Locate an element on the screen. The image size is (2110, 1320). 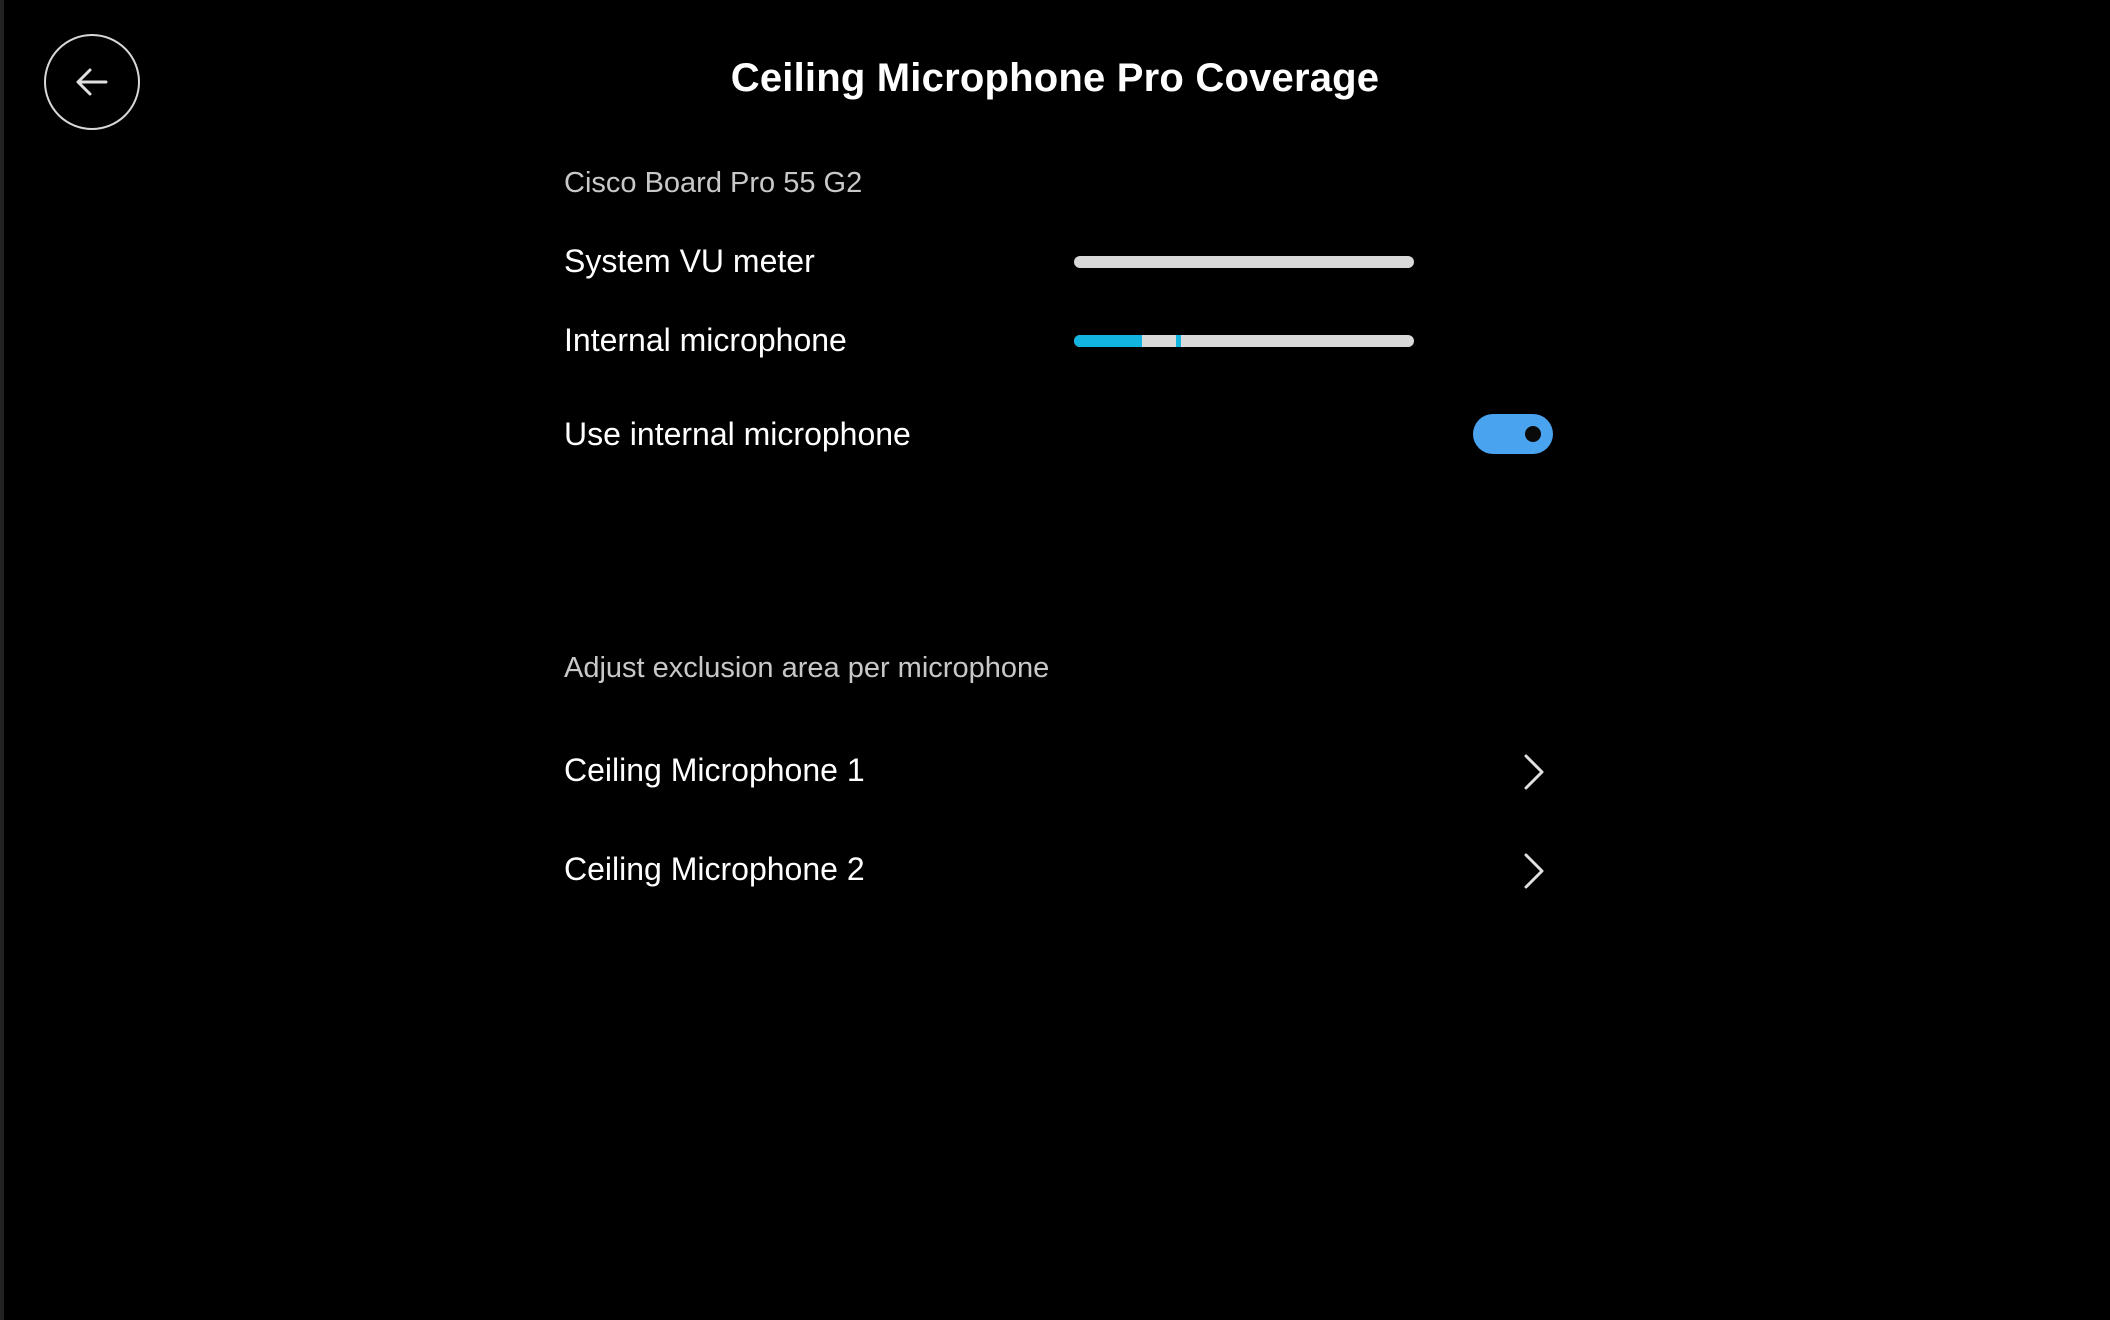
exclusion-section-label: Adjust exclusion area per microphone is located at coordinates (807, 668).